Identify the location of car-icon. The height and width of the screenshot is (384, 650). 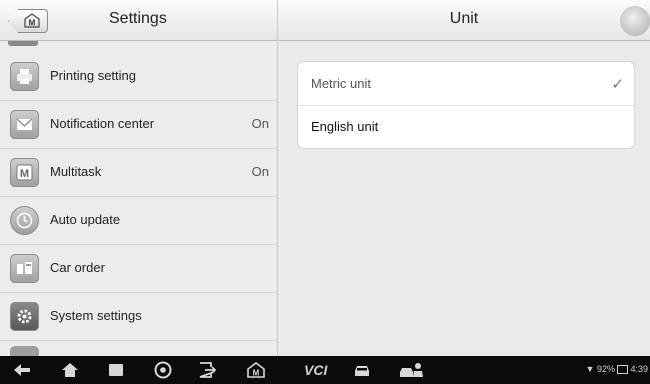
(362, 370).